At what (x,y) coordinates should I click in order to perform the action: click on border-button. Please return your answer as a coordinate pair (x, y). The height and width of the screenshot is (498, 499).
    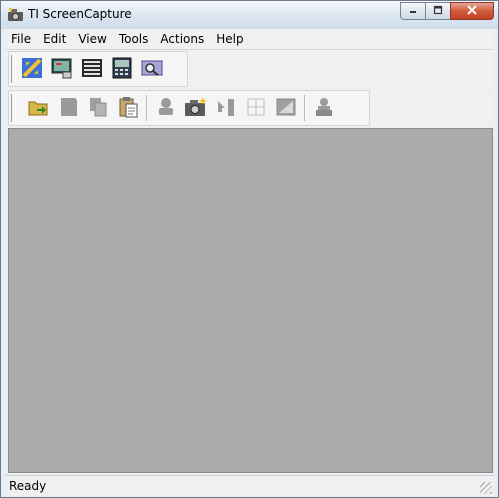
    Looking at the image, I should click on (286, 108).